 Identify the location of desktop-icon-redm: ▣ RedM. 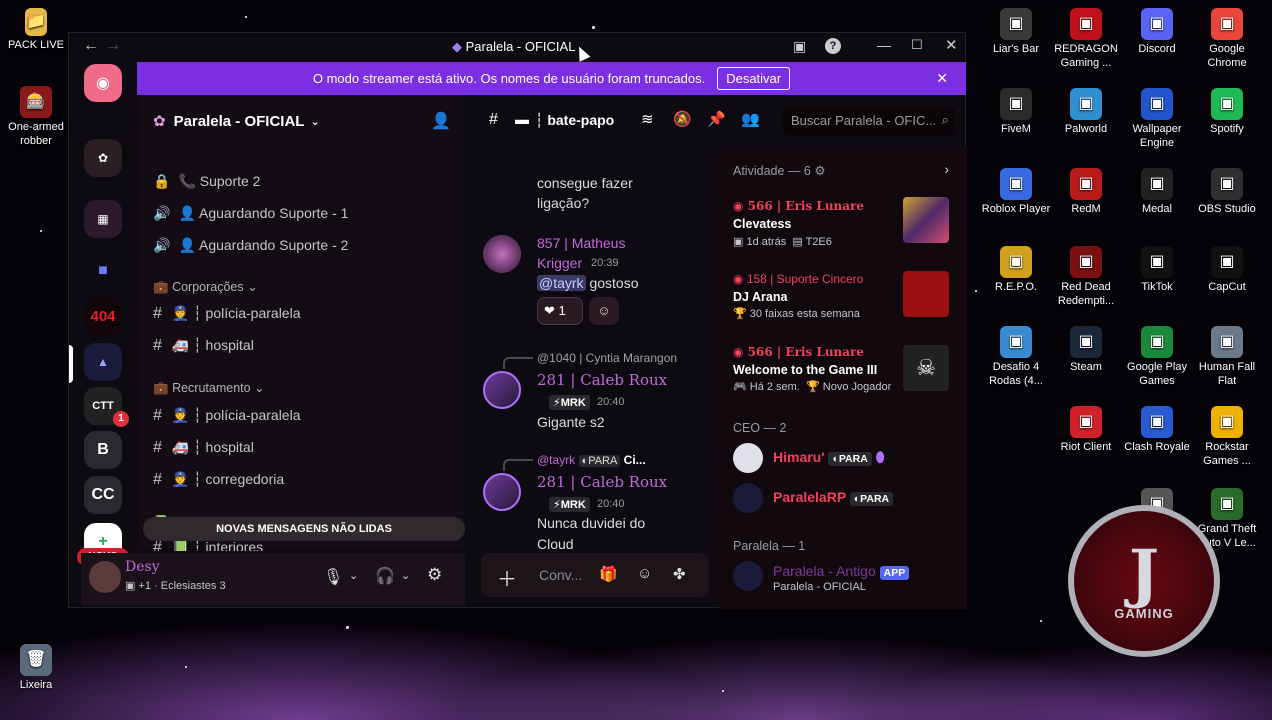
(1086, 192).